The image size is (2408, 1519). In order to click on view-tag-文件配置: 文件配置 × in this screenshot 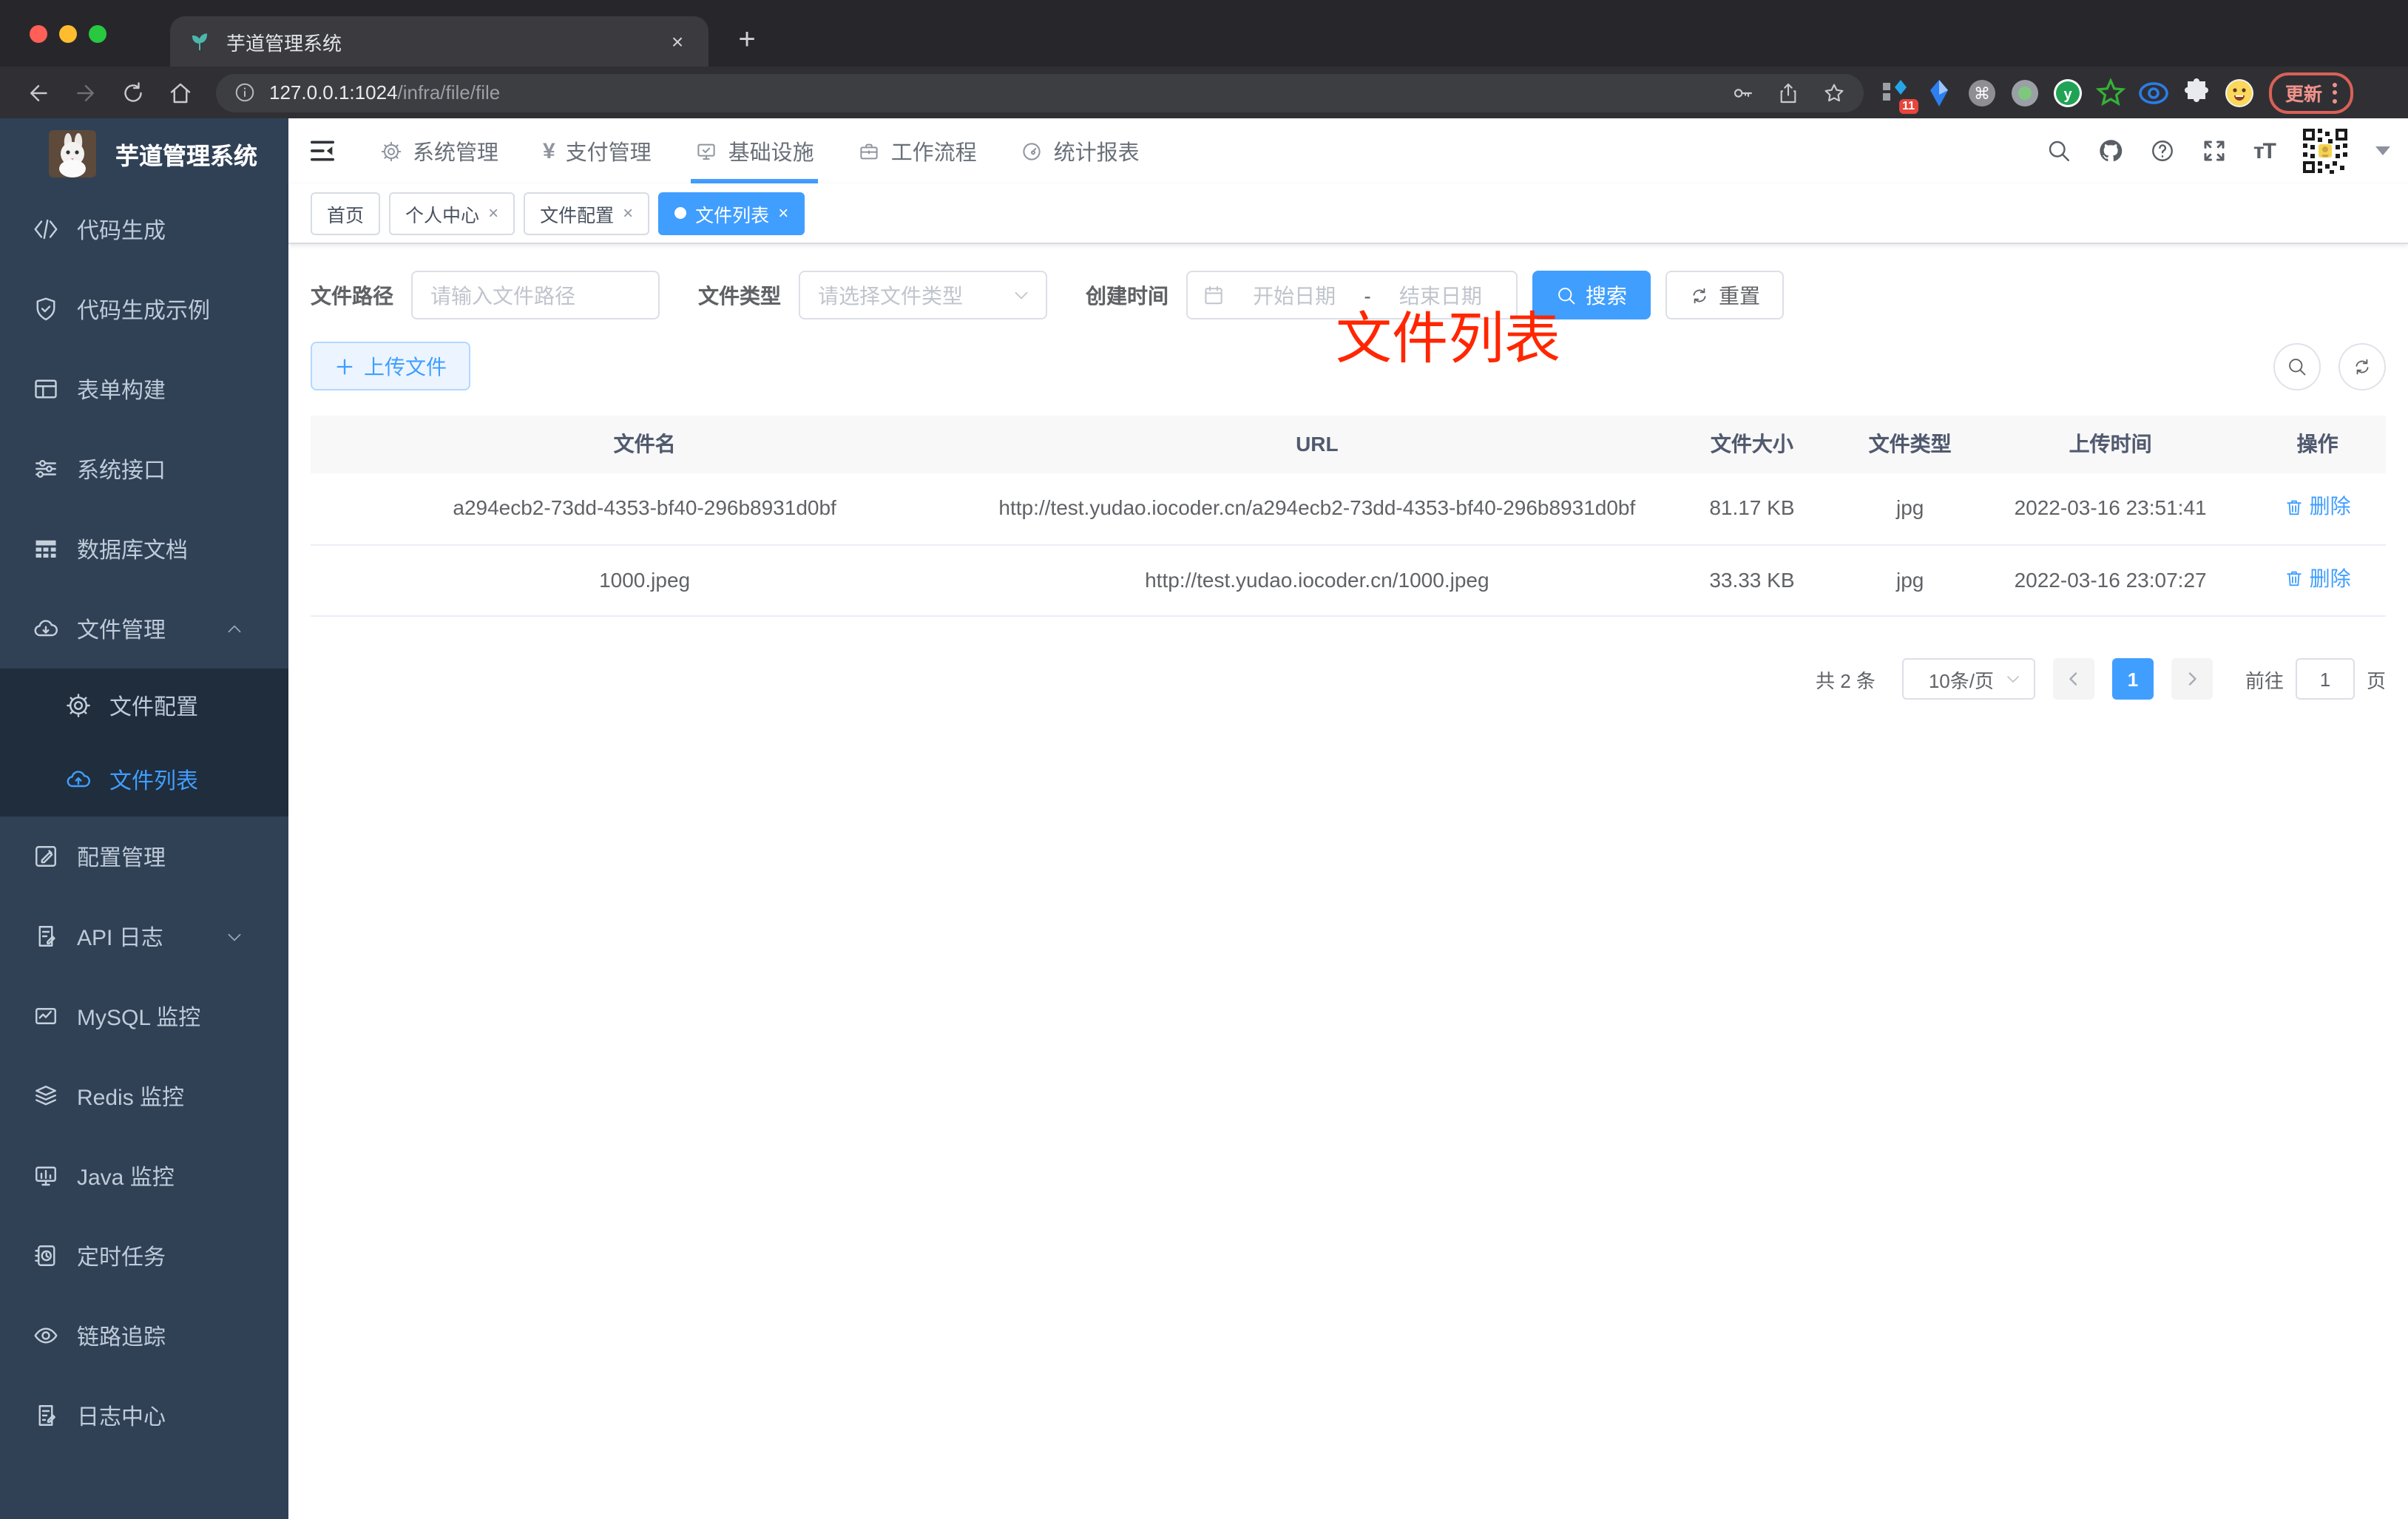, I will do `click(587, 213)`.